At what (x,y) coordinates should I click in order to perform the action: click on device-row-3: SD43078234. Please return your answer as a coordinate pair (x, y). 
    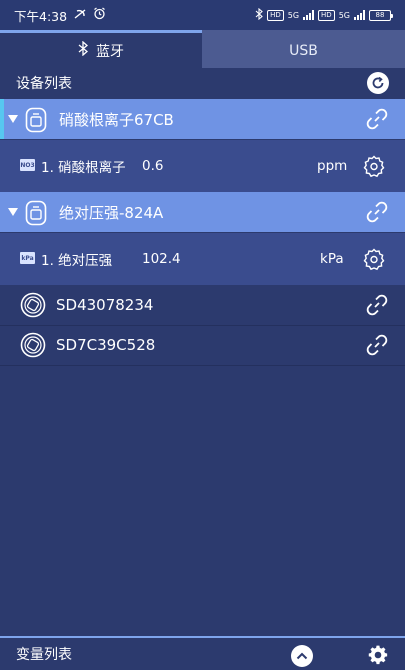
    Looking at the image, I should click on (202, 305).